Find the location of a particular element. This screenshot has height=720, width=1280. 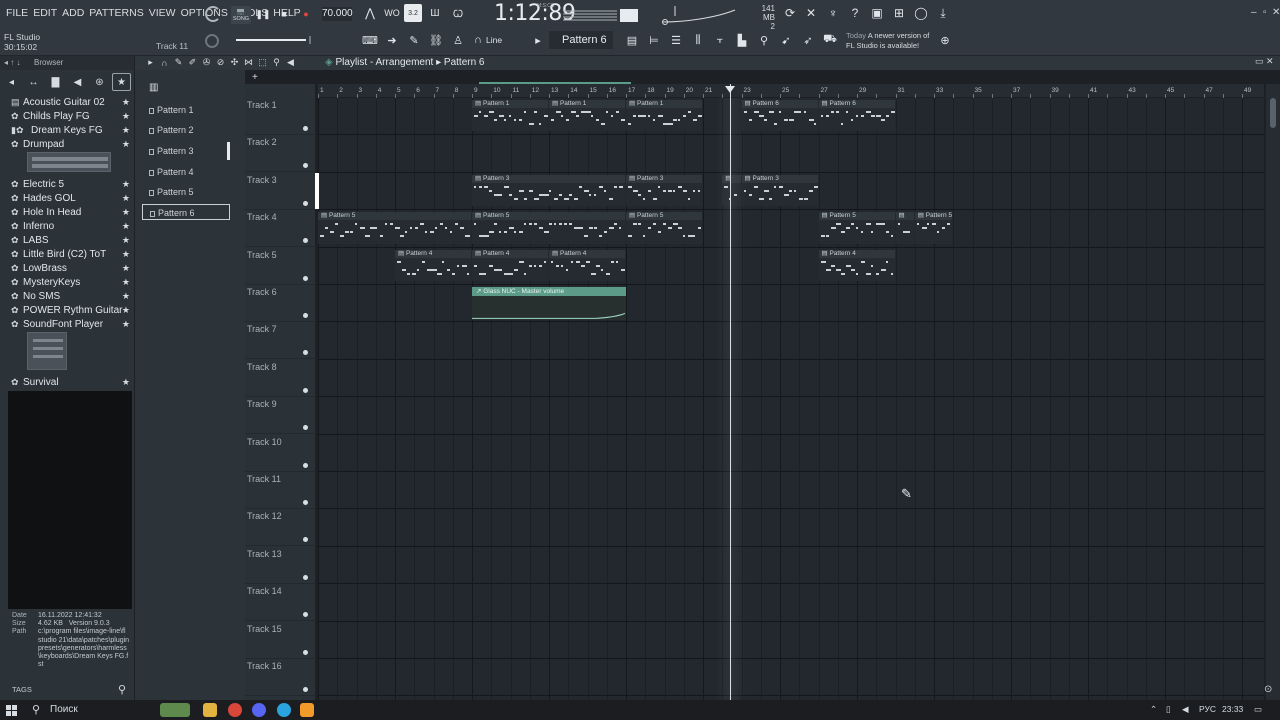

pattern-selector: Pattern 6 is located at coordinates (581, 40).